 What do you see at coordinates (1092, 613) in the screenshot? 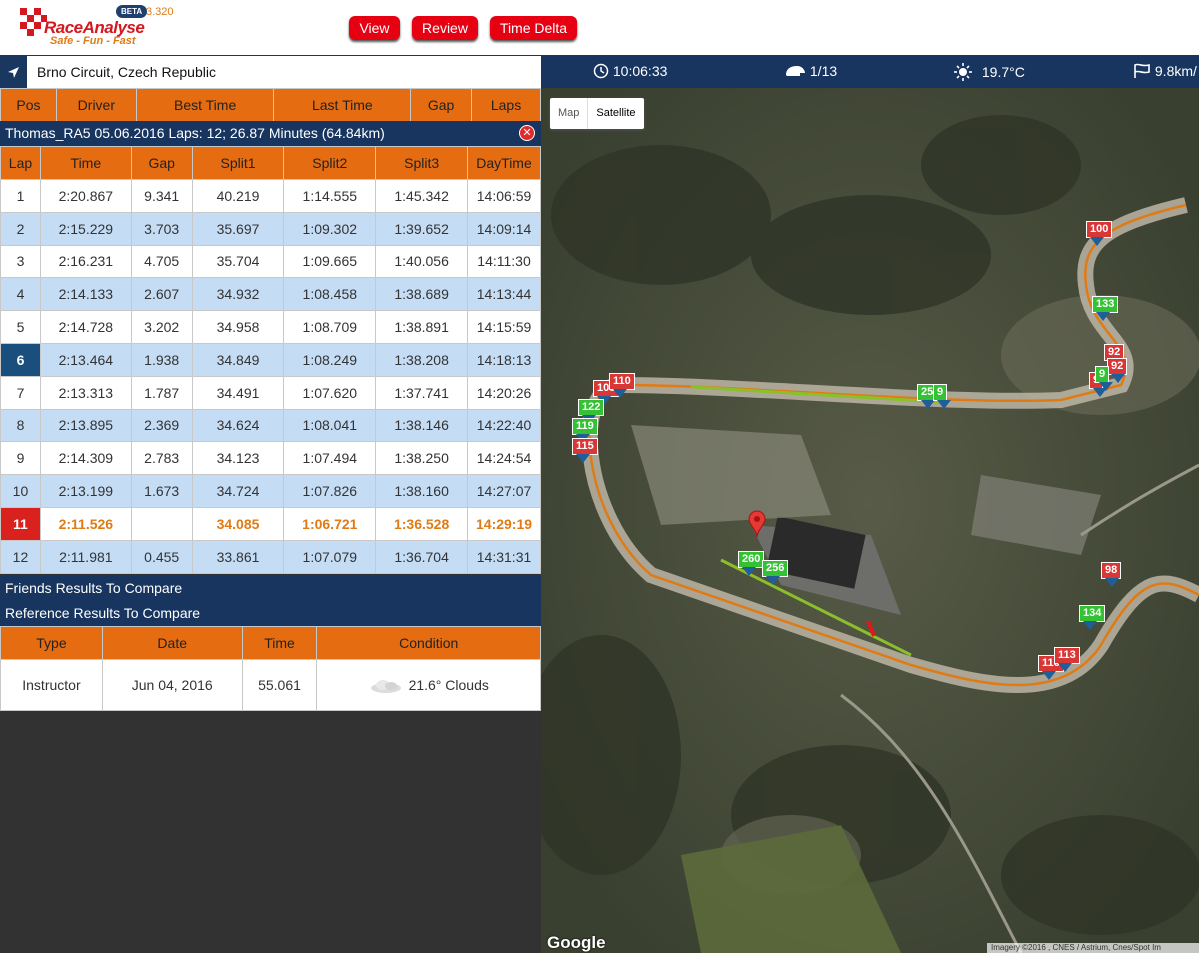
I see `speed-marker: 134` at bounding box center [1092, 613].